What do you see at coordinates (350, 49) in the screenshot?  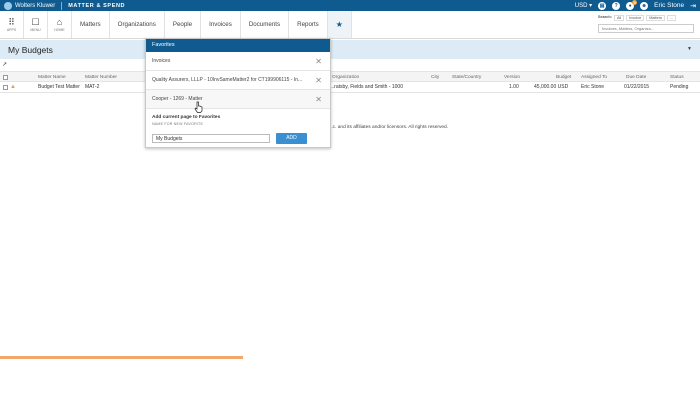 I see `page-header: My Budgets ▼` at bounding box center [350, 49].